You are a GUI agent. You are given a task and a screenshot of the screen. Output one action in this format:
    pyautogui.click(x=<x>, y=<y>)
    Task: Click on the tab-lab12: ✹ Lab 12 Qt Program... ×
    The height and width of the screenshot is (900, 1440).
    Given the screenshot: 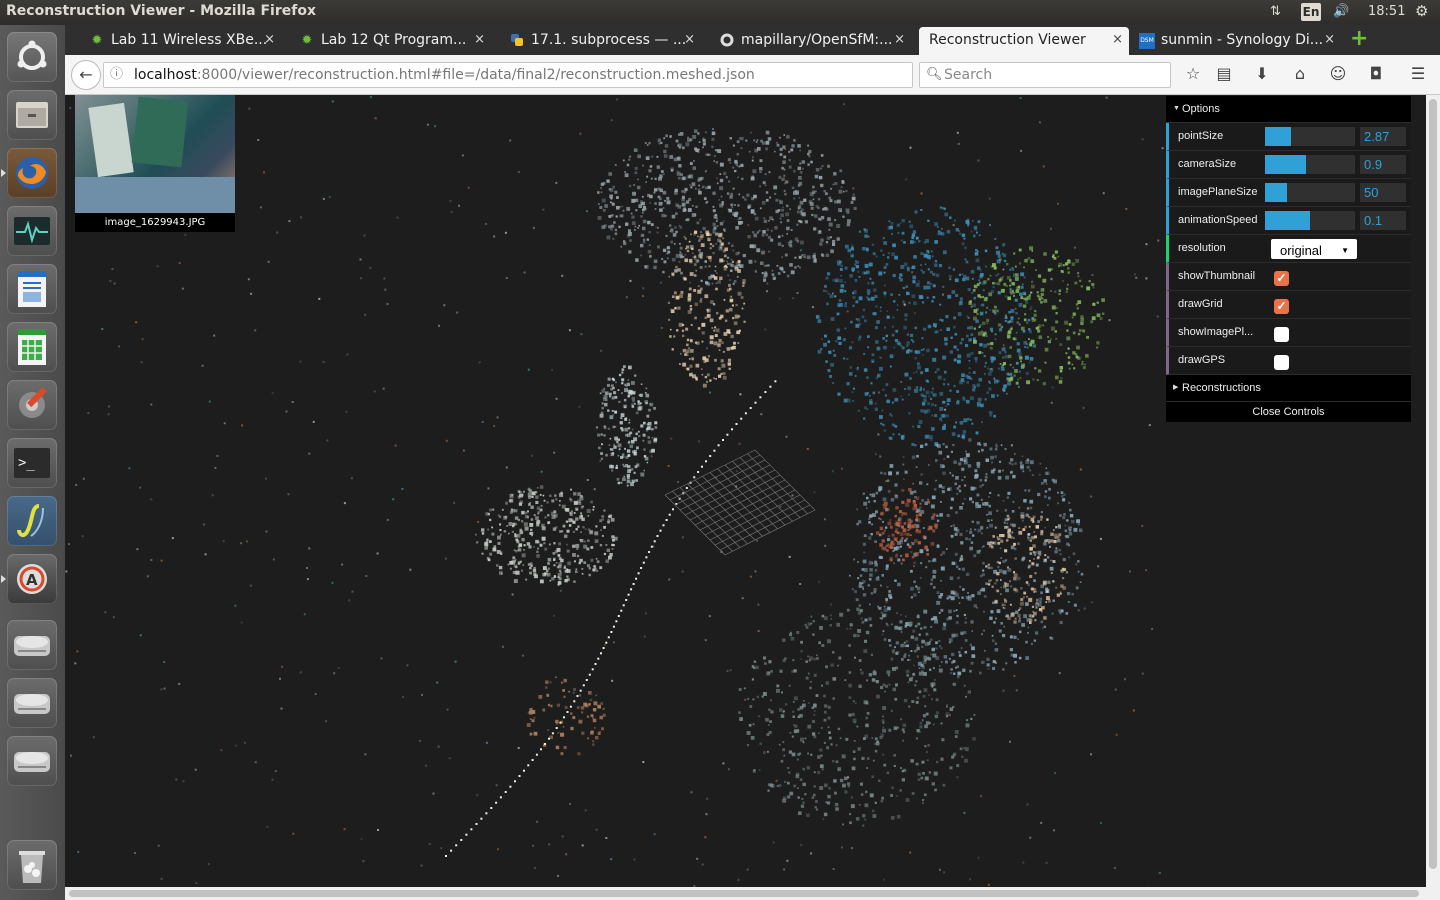 What is the action you would take?
    pyautogui.click(x=391, y=41)
    